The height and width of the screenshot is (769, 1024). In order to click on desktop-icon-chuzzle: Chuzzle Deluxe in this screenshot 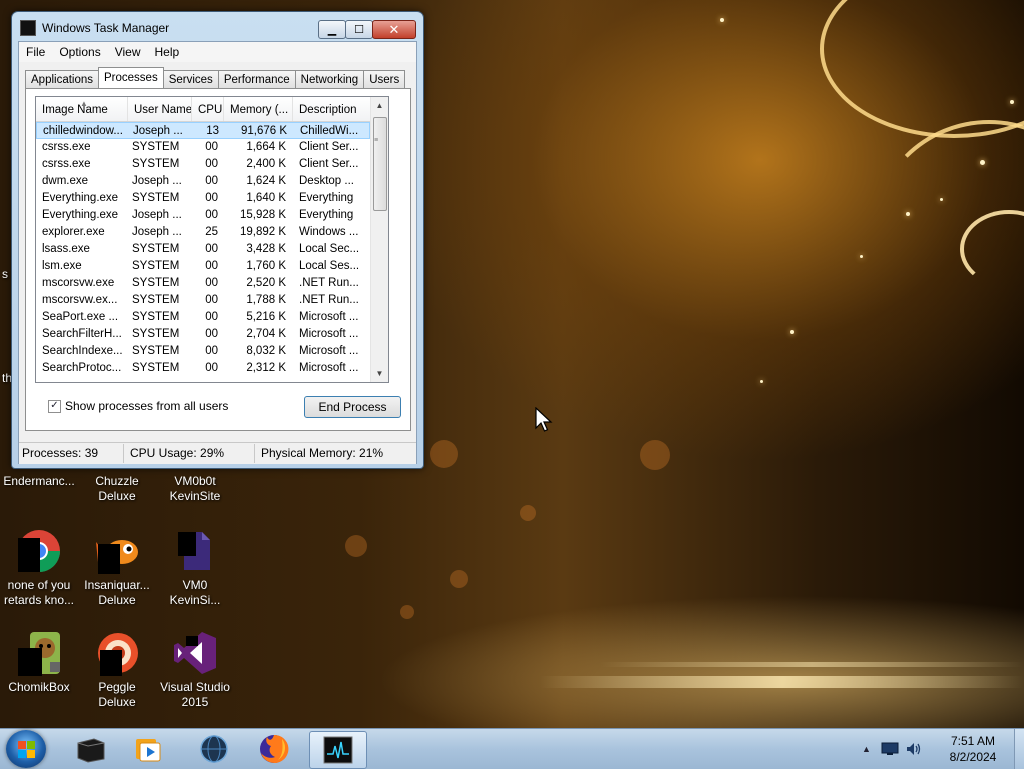, I will do `click(117, 489)`.